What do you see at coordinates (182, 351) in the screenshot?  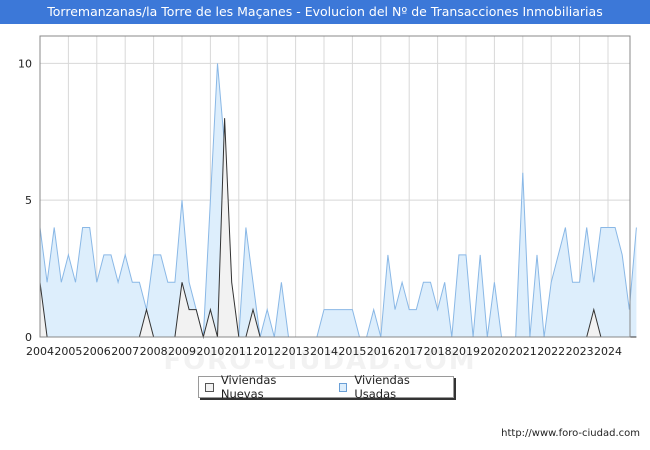 I see `x-tick-label: 2009` at bounding box center [182, 351].